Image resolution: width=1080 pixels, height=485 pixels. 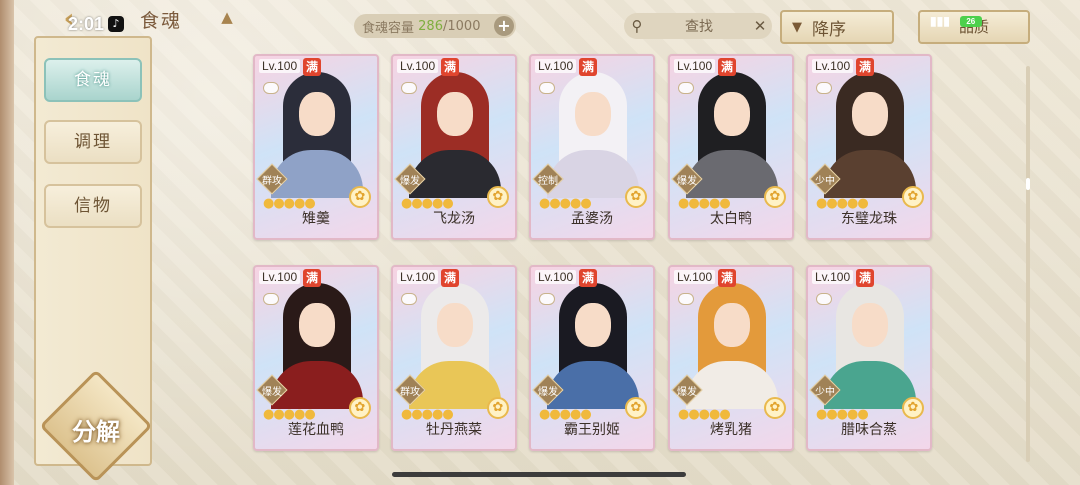 I want to click on tab-tokens: 信物, so click(x=93, y=206).